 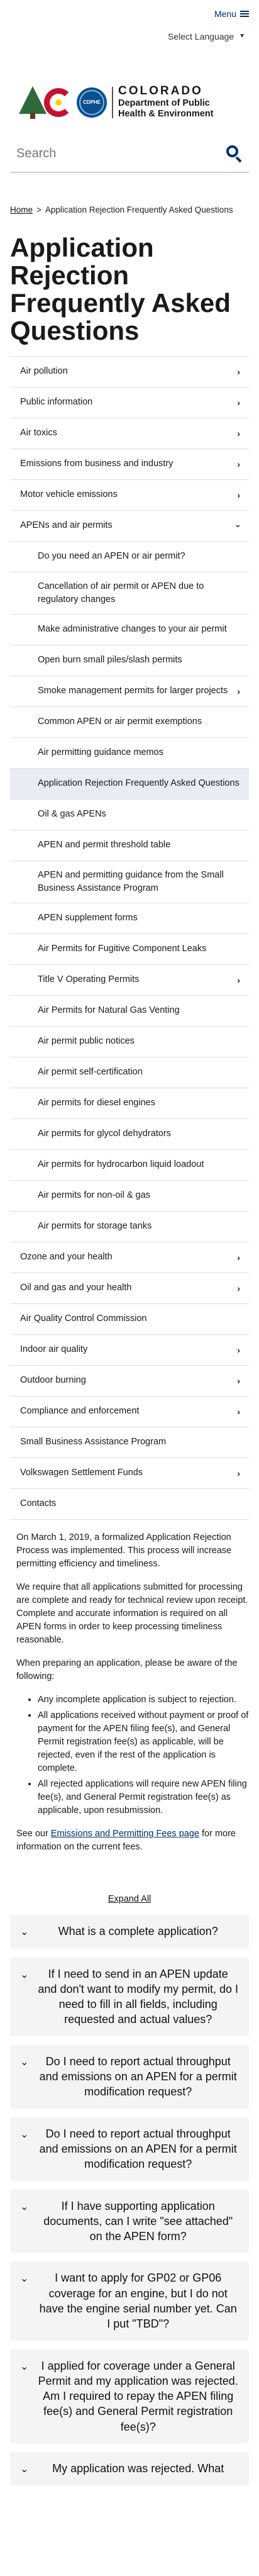 I want to click on nav-item-emissions-business: Emissions from business and industry ›, so click(x=129, y=464).